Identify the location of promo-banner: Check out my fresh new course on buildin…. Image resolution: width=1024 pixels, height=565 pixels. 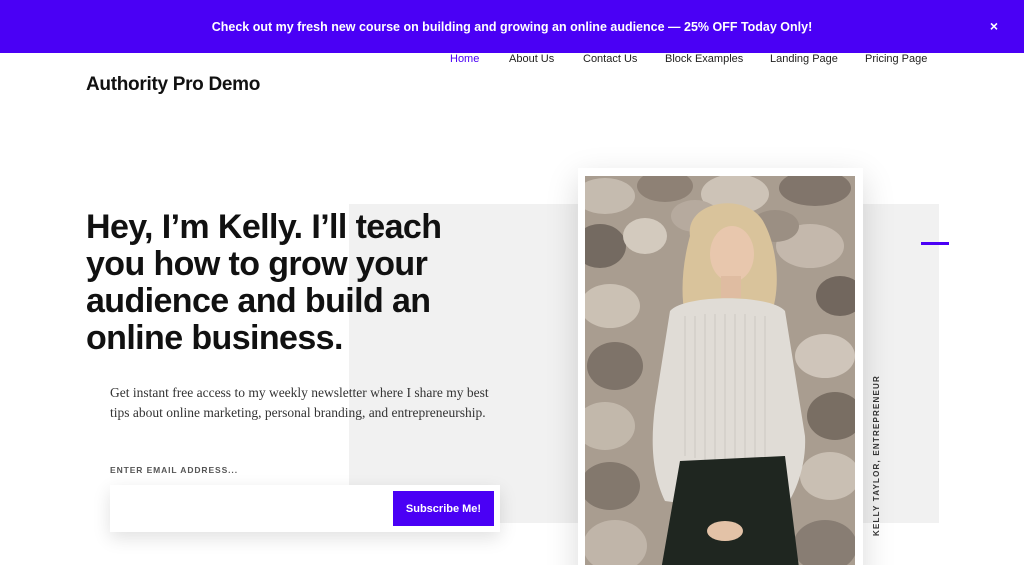
(512, 26).